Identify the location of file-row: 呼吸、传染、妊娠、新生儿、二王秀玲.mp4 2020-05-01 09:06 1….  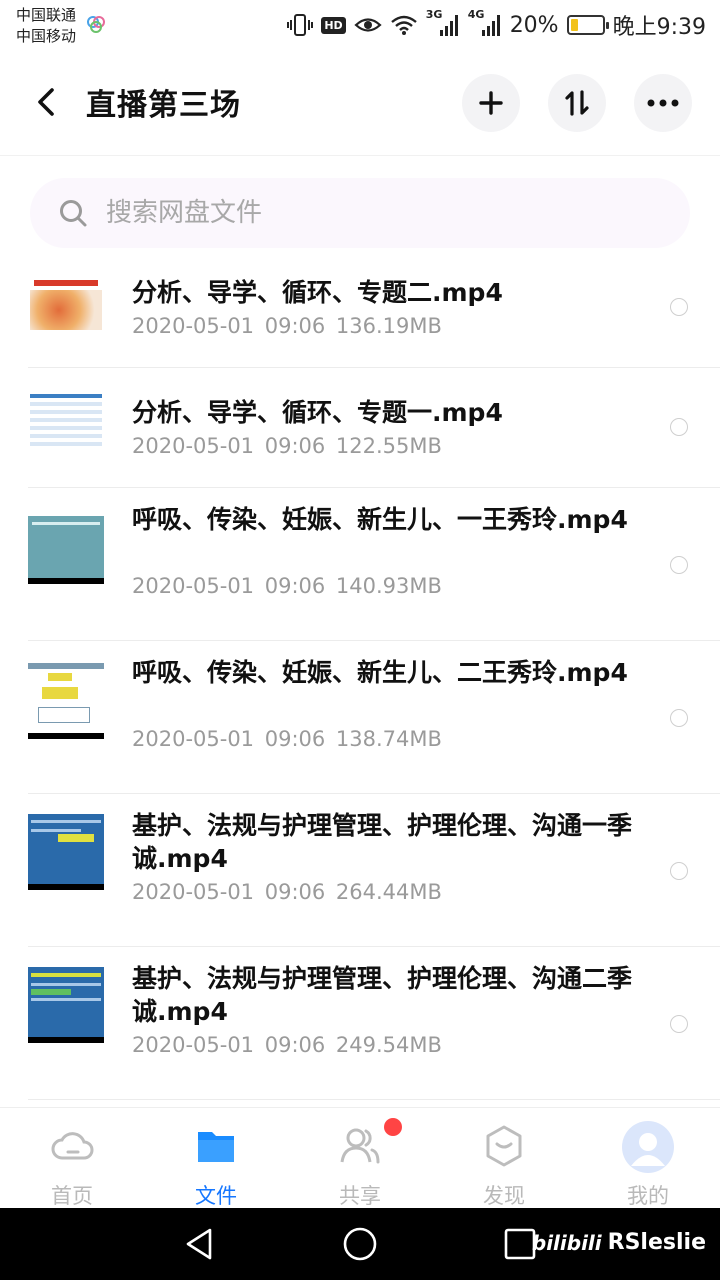
(374, 717).